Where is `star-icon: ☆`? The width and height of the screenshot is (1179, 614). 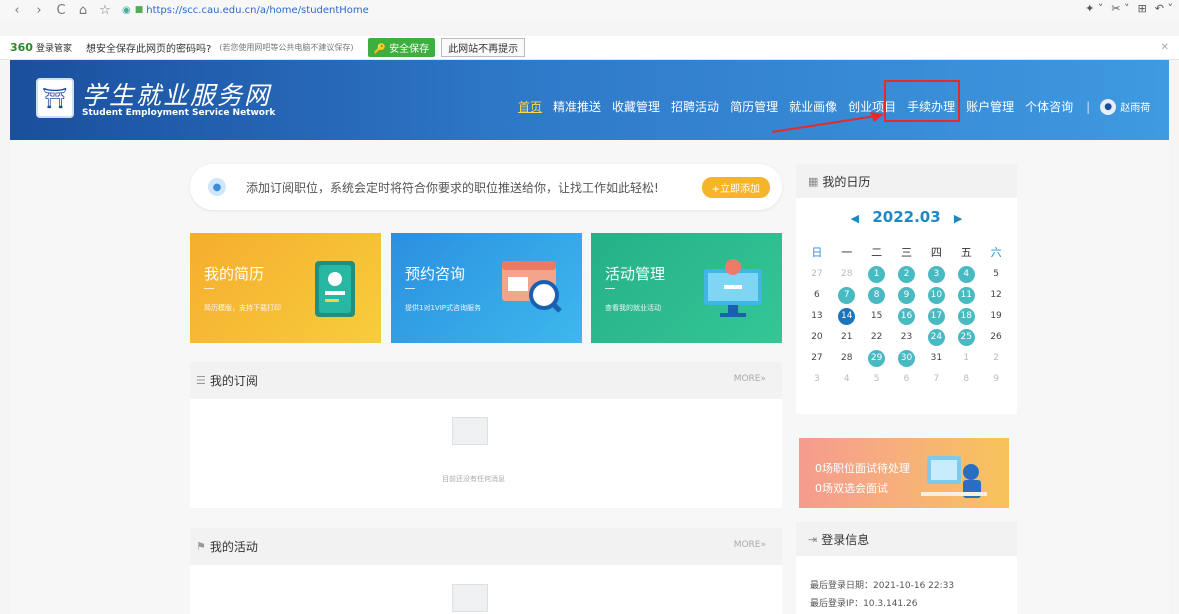
star-icon: ☆ is located at coordinates (105, 10).